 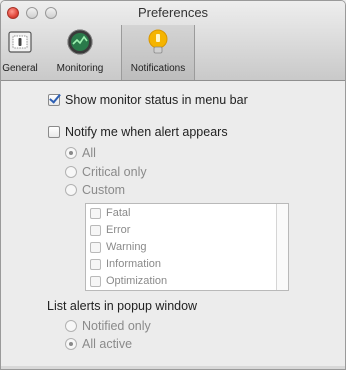 I want to click on notify-alert-row: Notify me when alert appears, so click(x=138, y=132).